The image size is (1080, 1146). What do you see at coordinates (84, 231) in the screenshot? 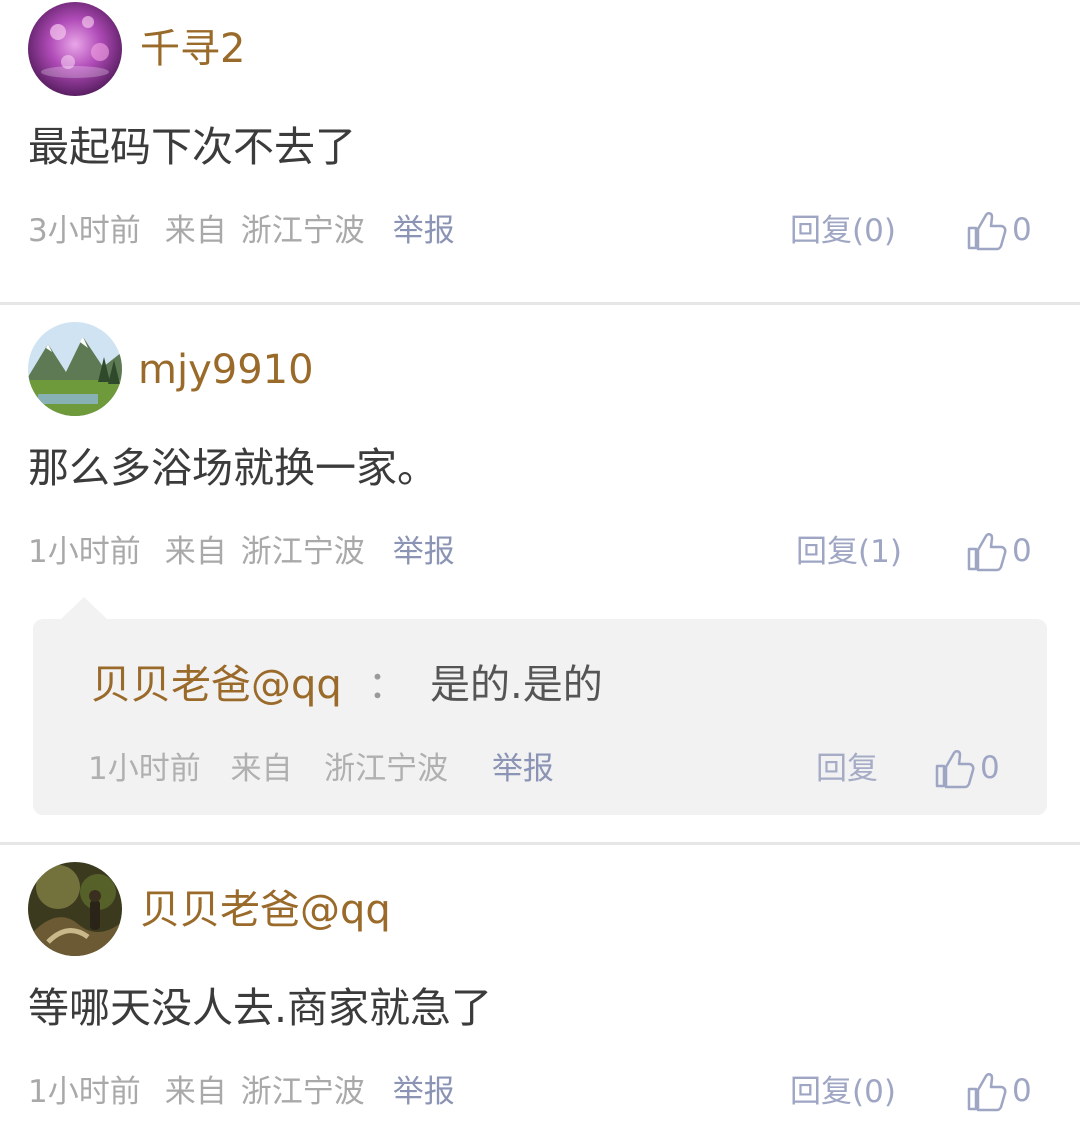
I see `timestamp: 3小时前` at bounding box center [84, 231].